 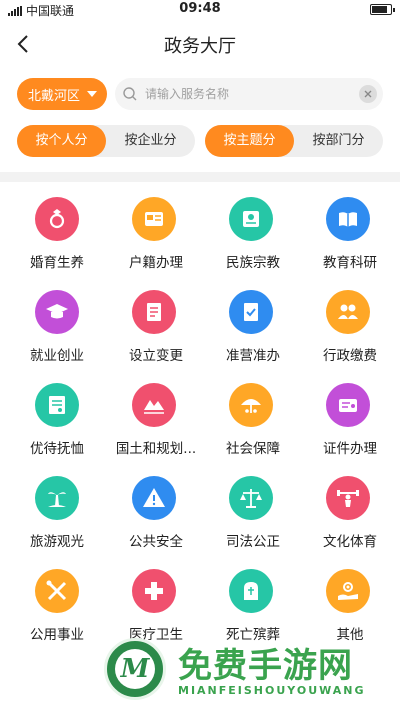 What do you see at coordinates (350, 542) in the screenshot?
I see `service-label: 文化体育` at bounding box center [350, 542].